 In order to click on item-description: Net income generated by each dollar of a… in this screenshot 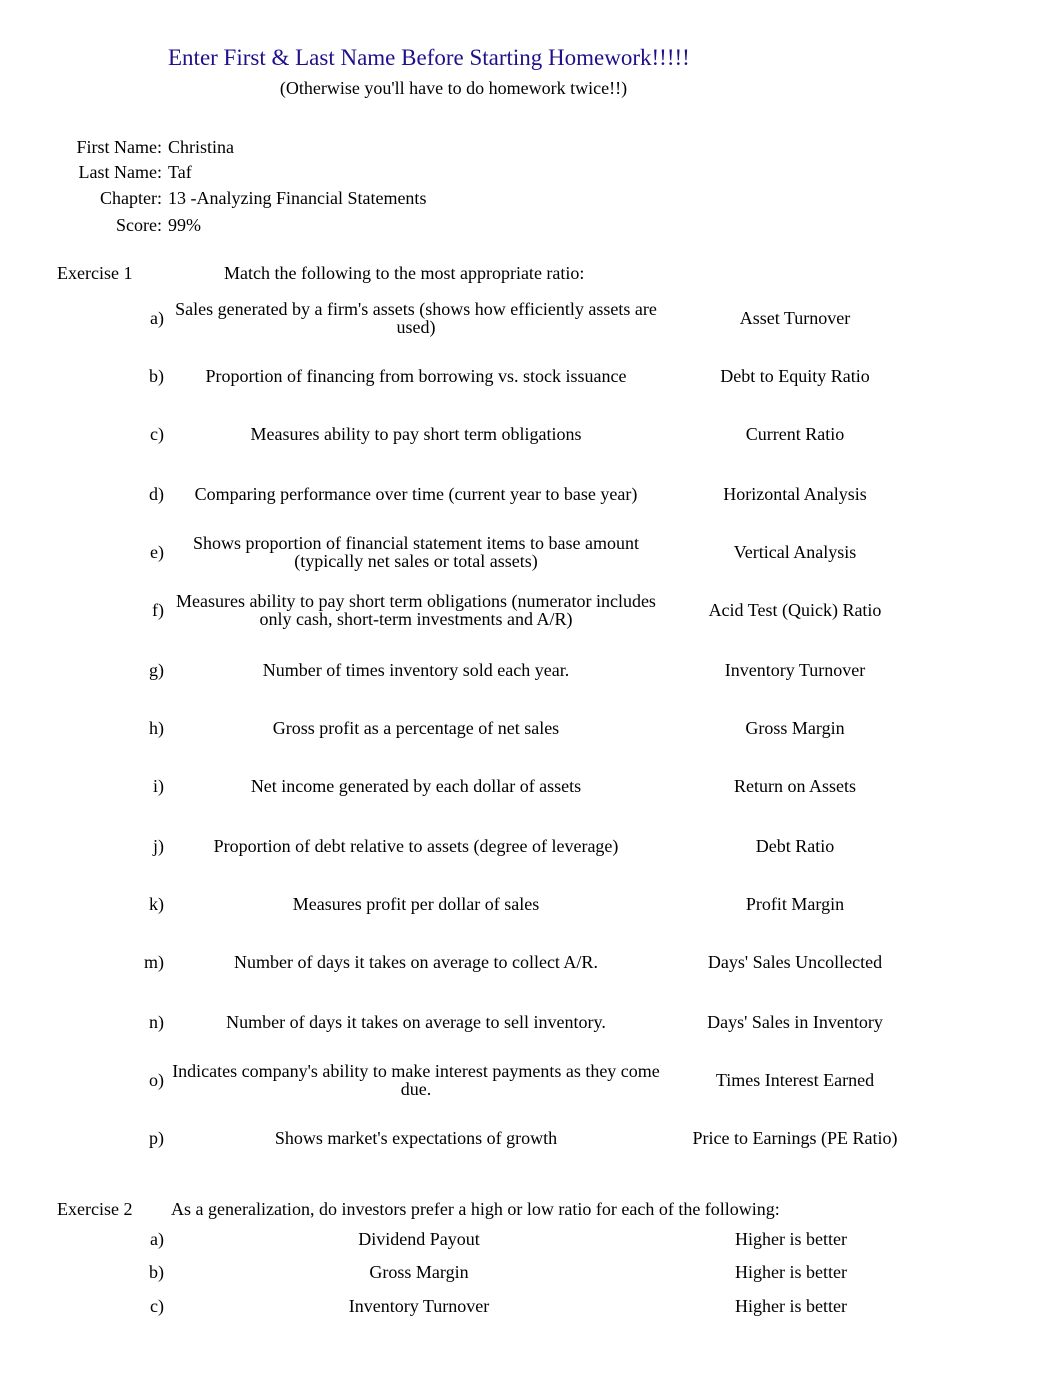, I will do `click(416, 786)`.